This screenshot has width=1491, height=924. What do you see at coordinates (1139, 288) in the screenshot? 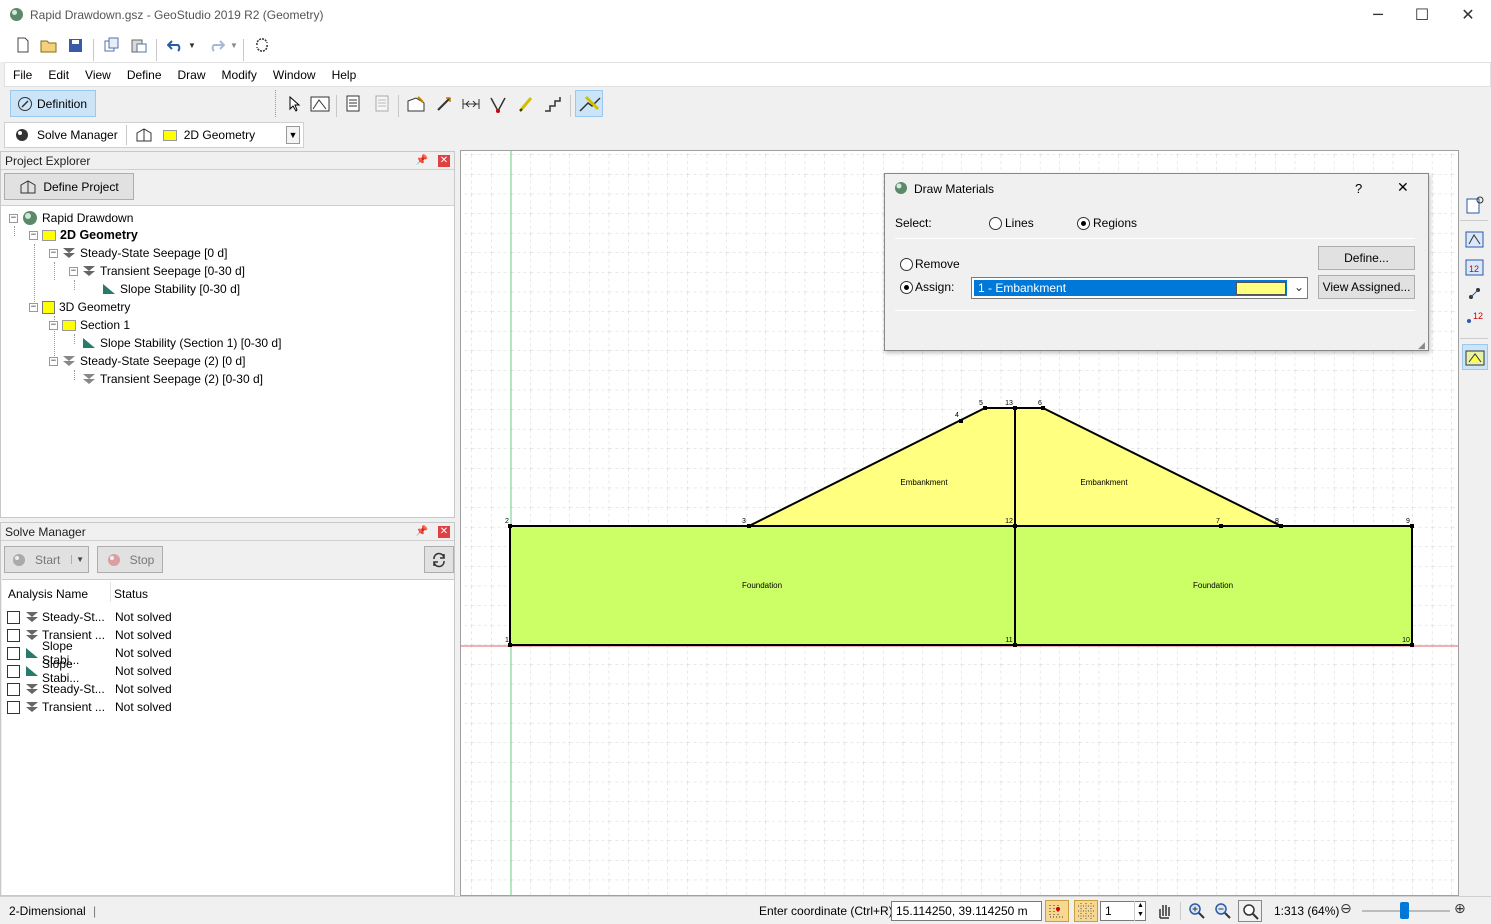
I see `material-select: 1 - Embankment ⌄` at bounding box center [1139, 288].